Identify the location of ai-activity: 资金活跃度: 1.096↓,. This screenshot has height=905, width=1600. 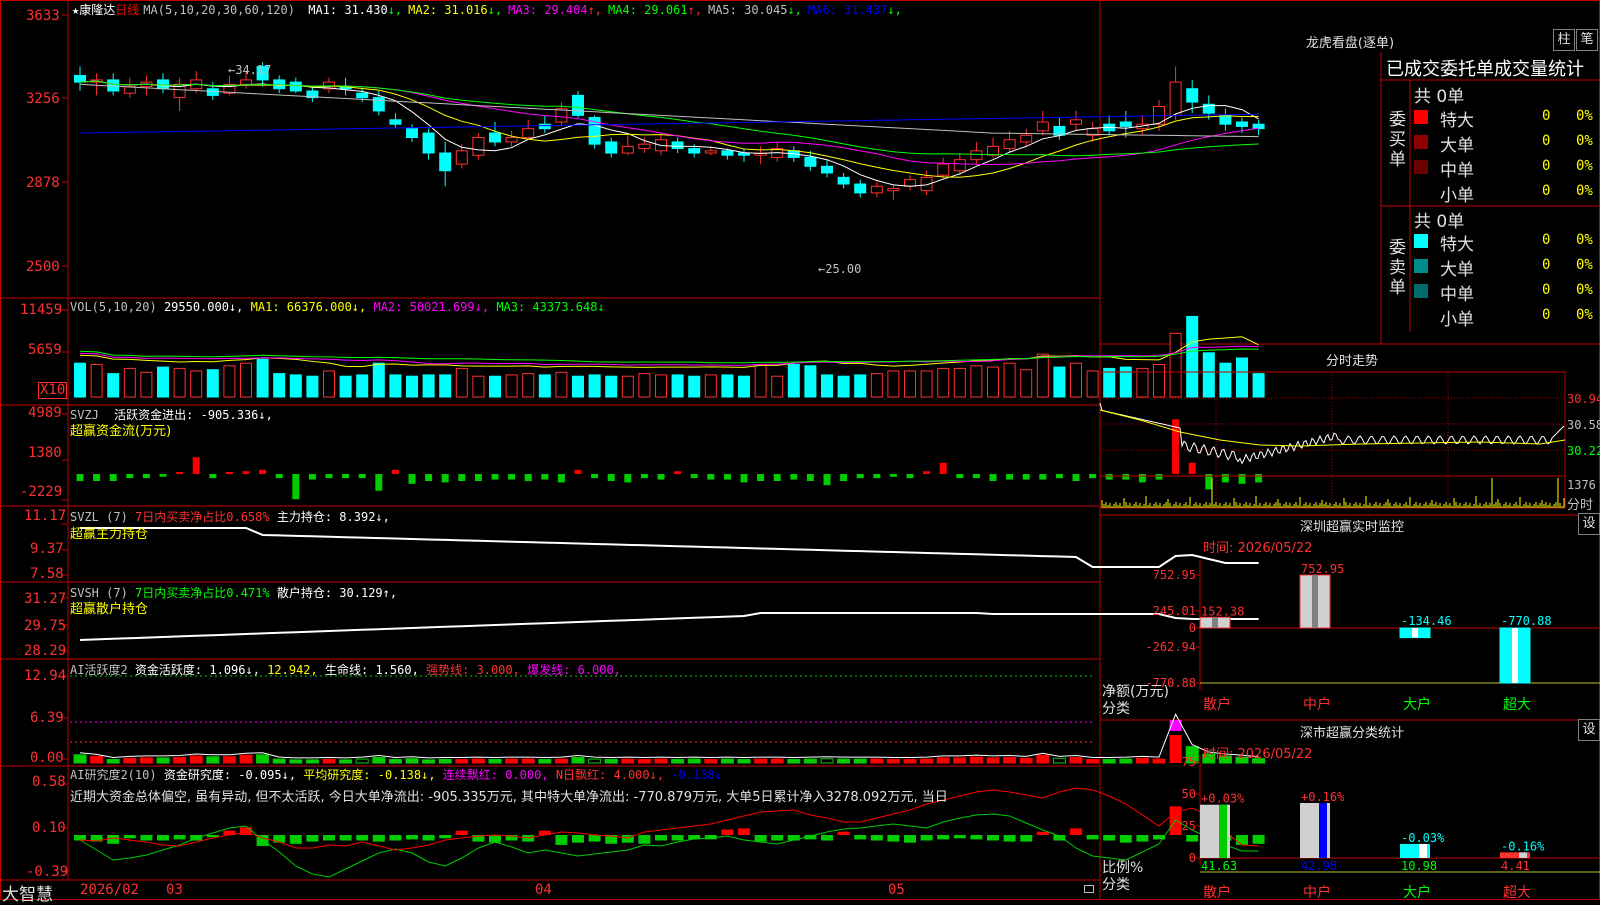
(197, 670).